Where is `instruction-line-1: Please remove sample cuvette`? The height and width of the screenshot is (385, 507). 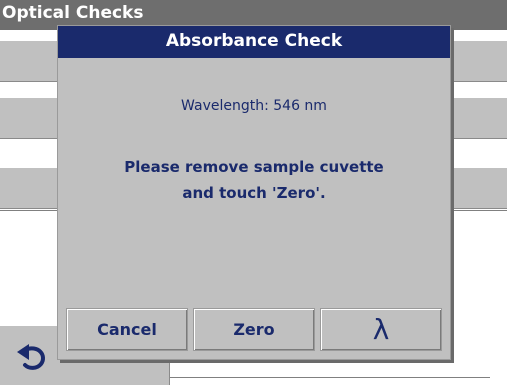 instruction-line-1: Please remove sample cuvette is located at coordinates (254, 167).